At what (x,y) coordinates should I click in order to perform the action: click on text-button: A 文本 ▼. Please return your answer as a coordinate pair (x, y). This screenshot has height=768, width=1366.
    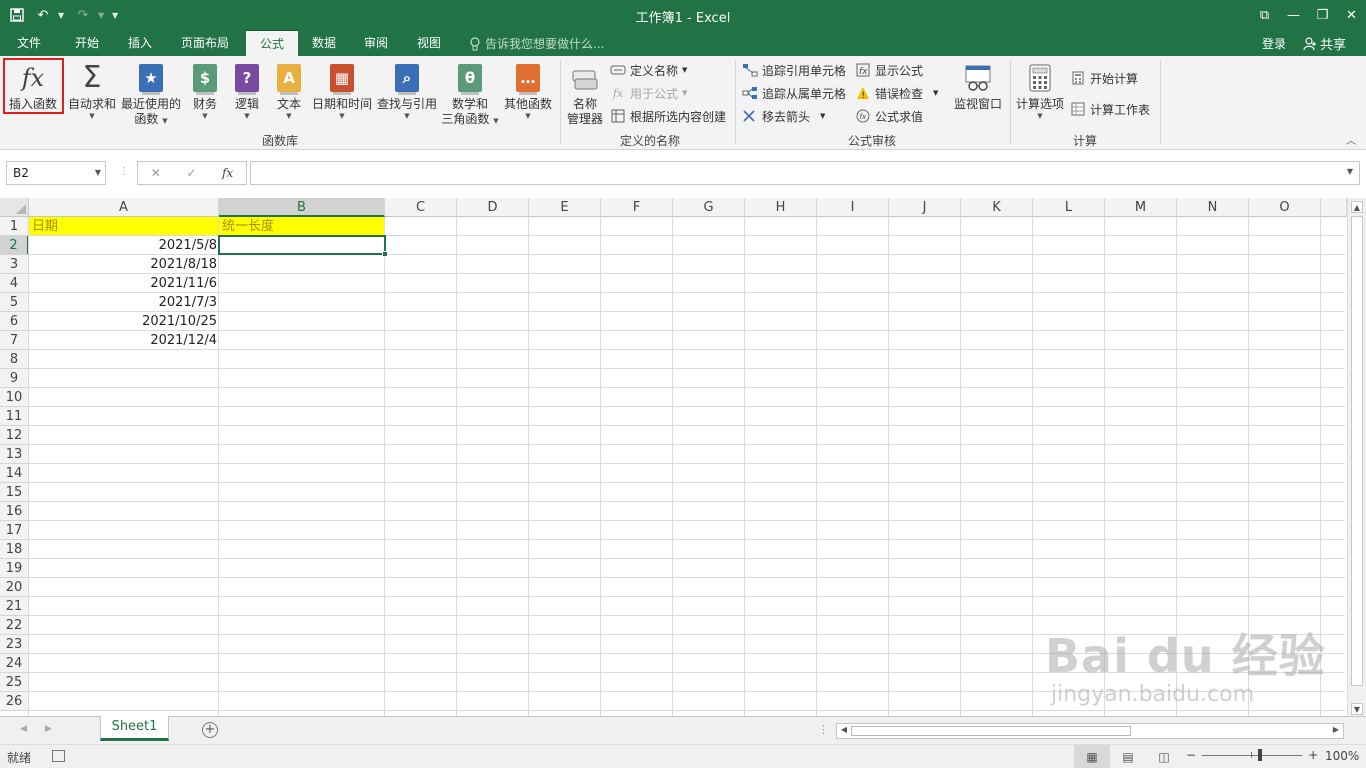
    Looking at the image, I should click on (289, 89).